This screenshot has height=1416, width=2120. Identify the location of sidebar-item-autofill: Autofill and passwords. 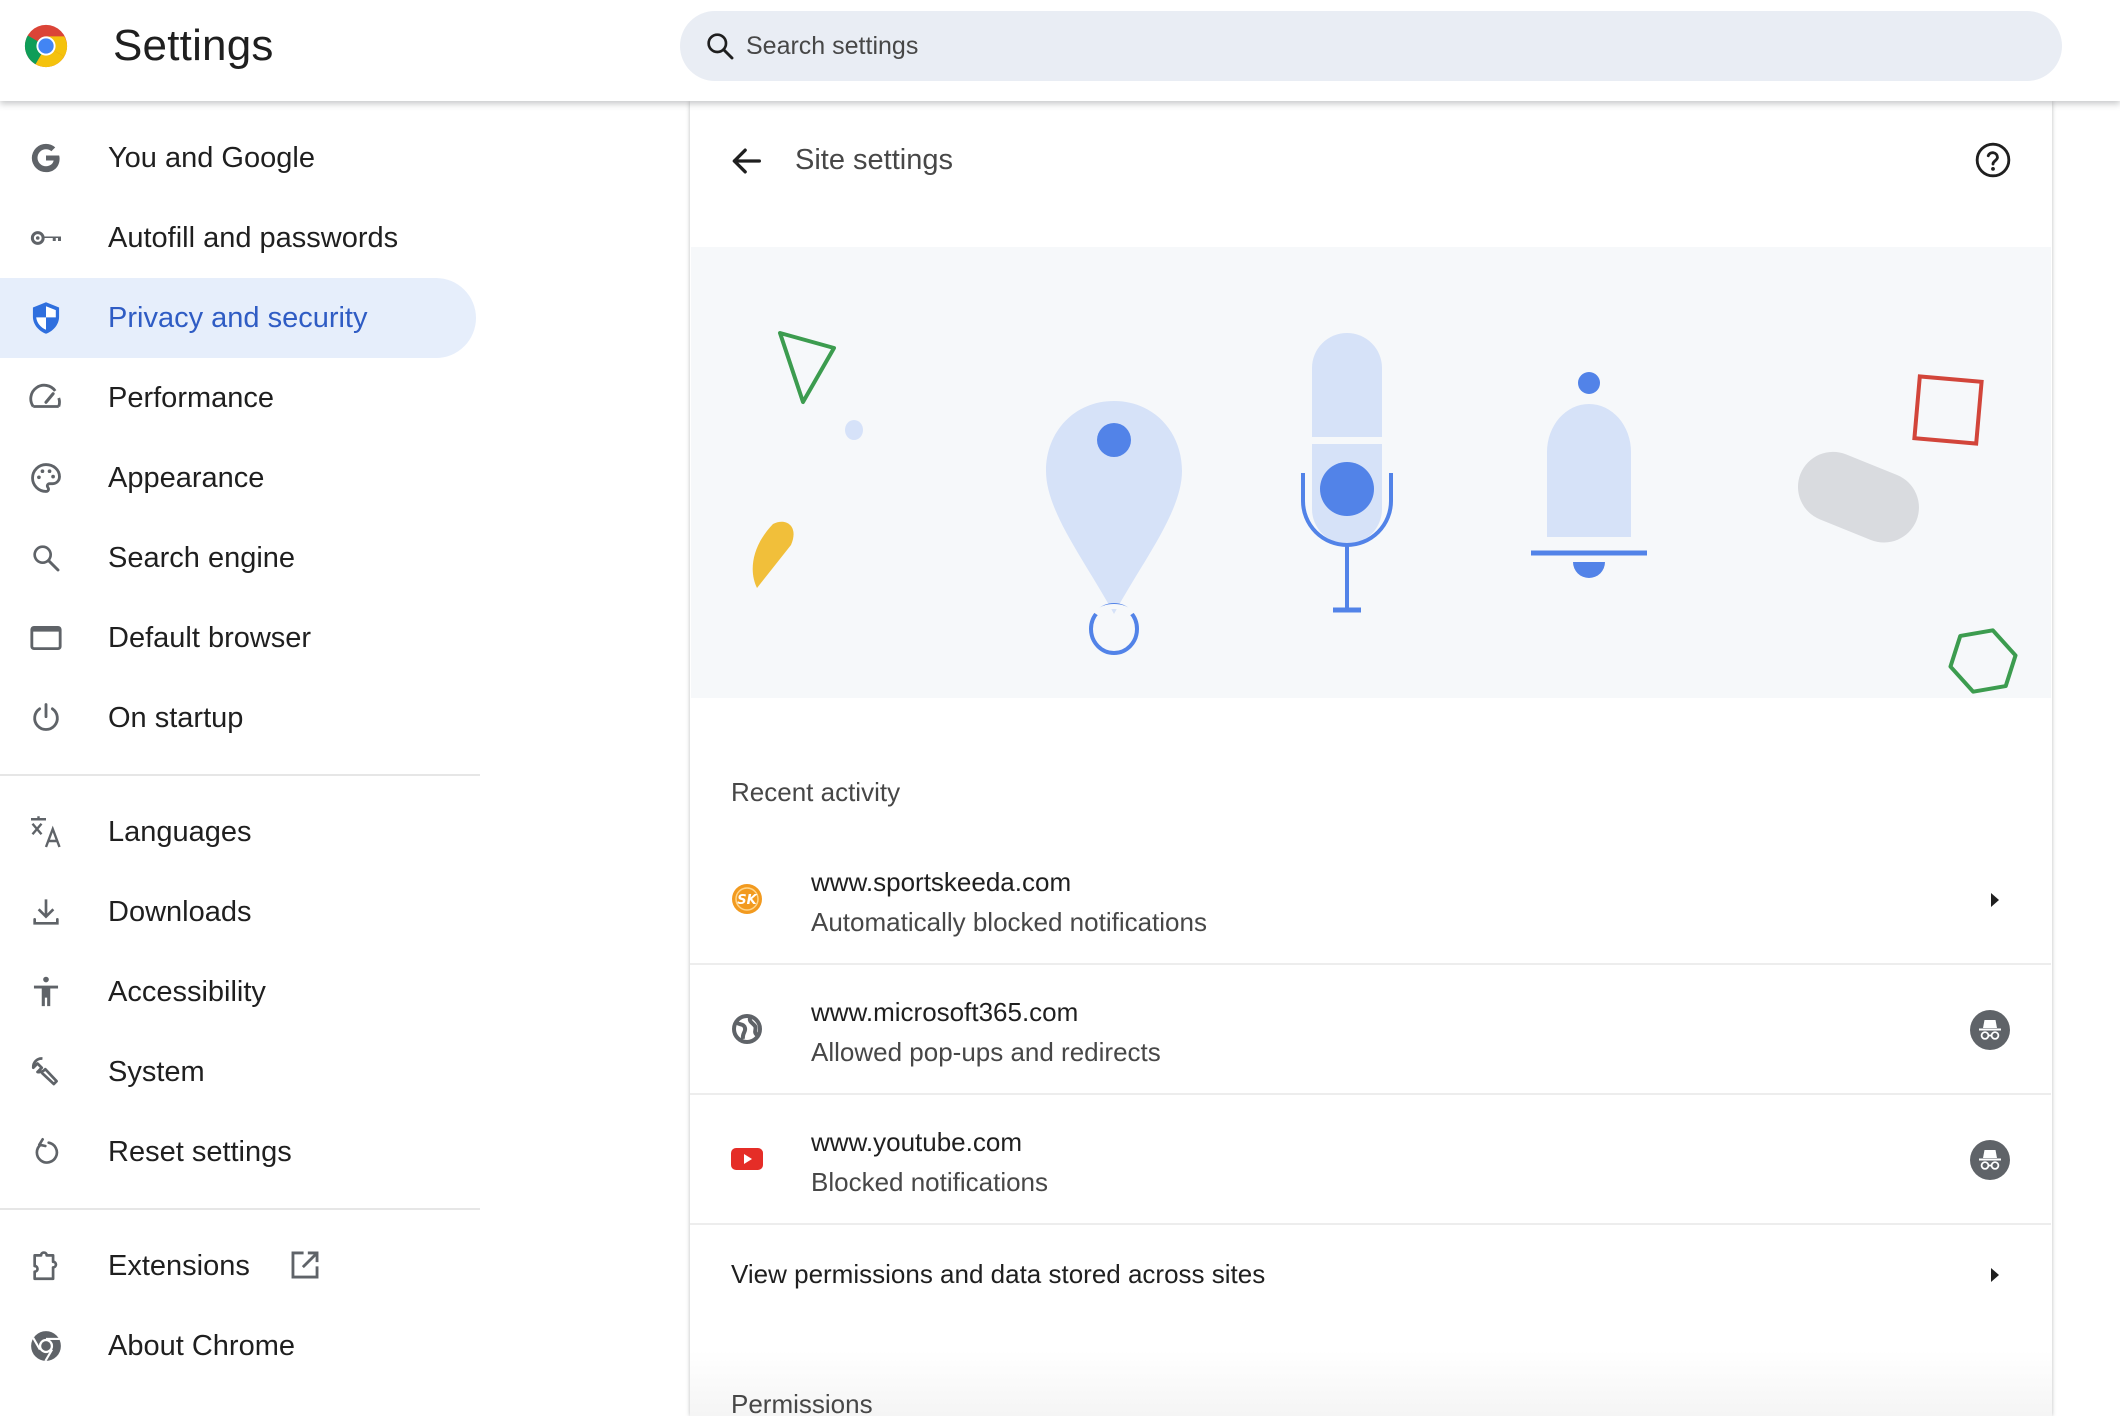
(238, 238).